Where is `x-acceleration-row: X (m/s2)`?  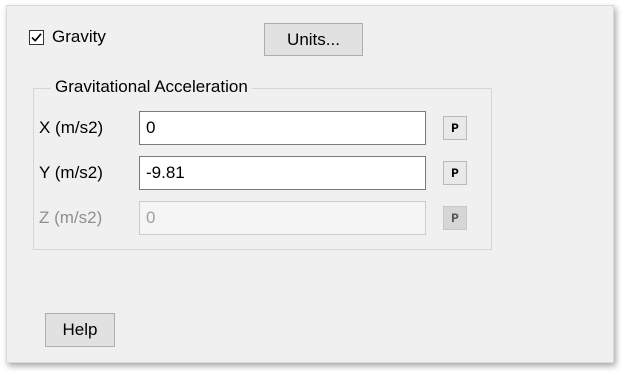
x-acceleration-row: X (m/s2) is located at coordinates (232, 128).